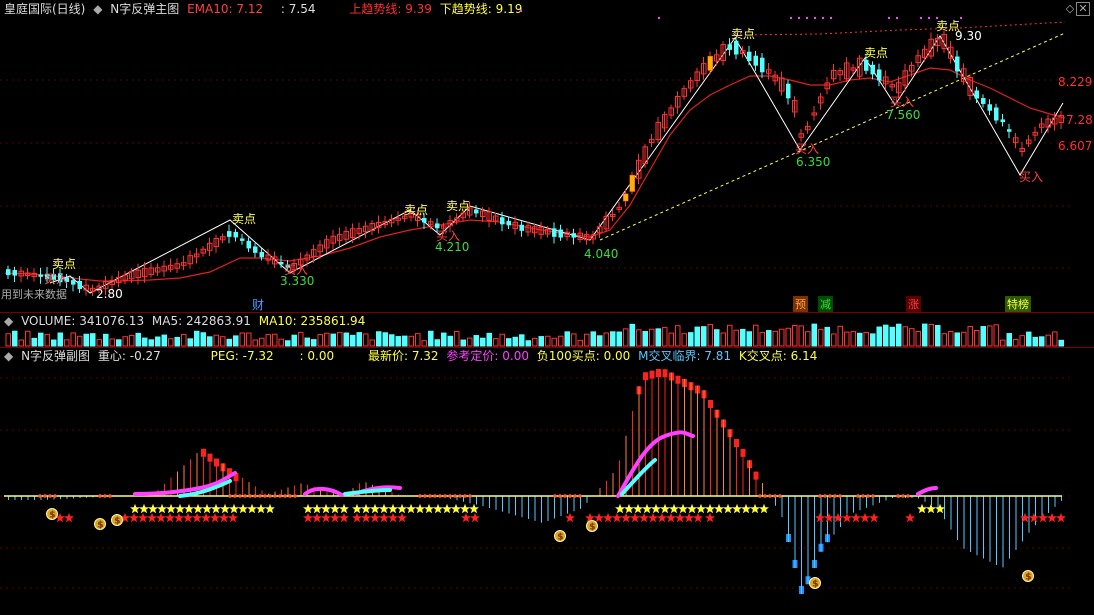  What do you see at coordinates (1018, 304) in the screenshot?
I see `event-badge-special: 特榜` at bounding box center [1018, 304].